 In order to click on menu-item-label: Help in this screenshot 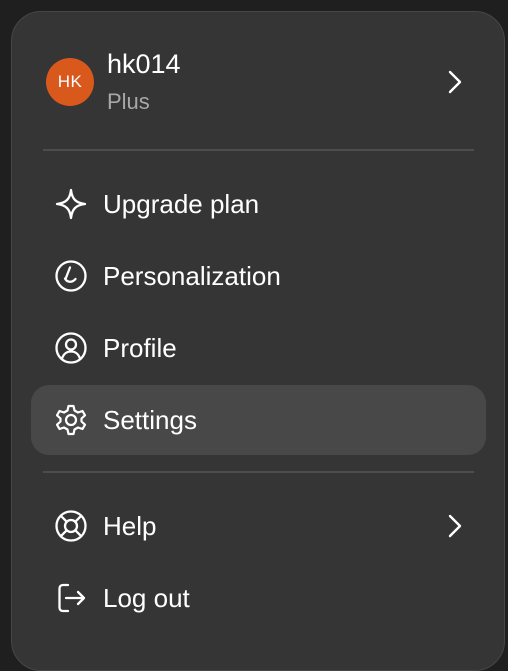, I will do `click(130, 526)`.